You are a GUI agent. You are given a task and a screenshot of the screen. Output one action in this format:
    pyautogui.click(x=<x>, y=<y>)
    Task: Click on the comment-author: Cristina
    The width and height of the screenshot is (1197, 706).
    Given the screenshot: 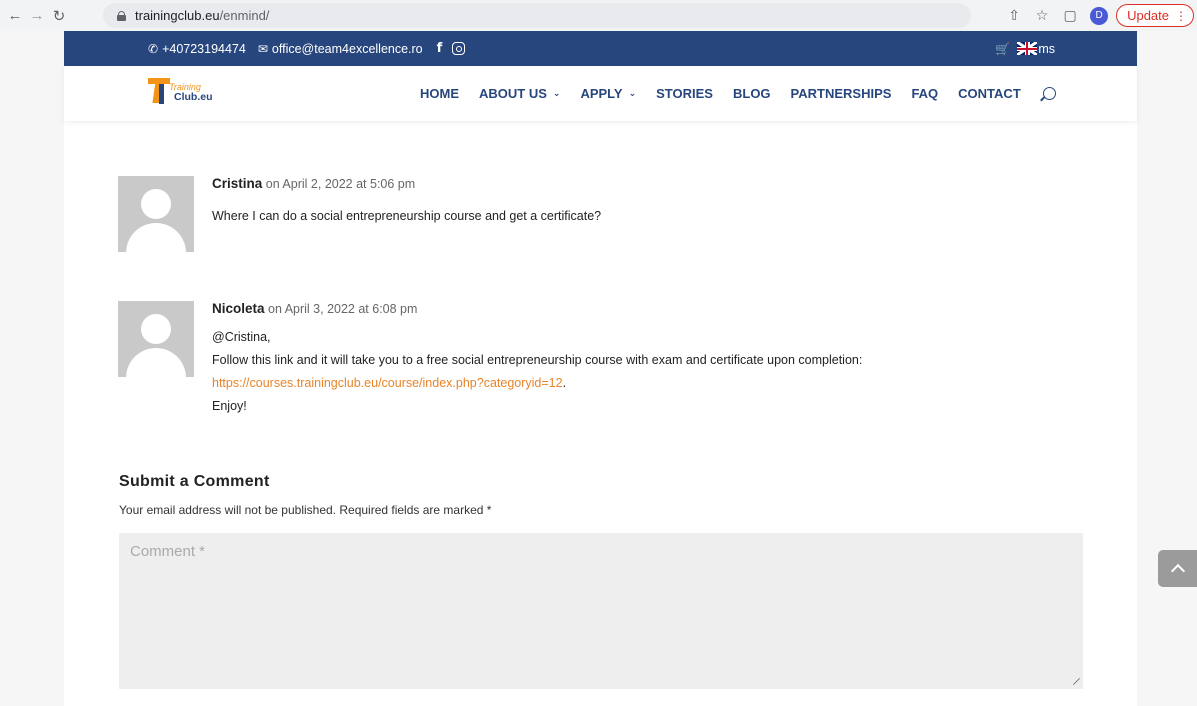 What is the action you would take?
    pyautogui.click(x=237, y=183)
    